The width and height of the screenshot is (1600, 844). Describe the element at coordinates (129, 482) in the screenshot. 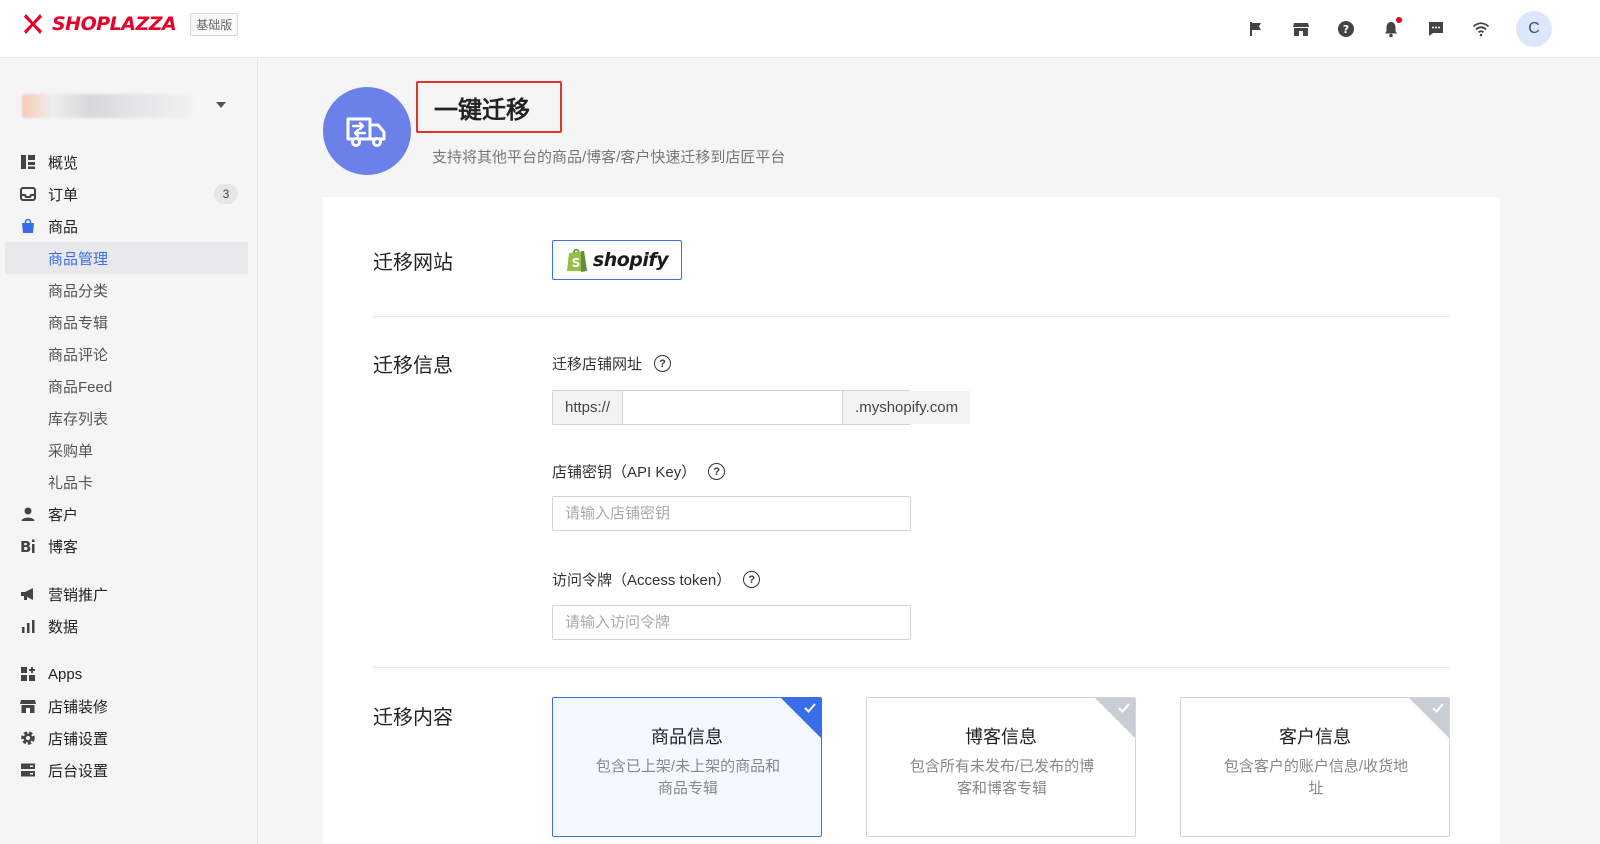

I see `sidebar-sub-gift-card: 礼品卡` at that location.